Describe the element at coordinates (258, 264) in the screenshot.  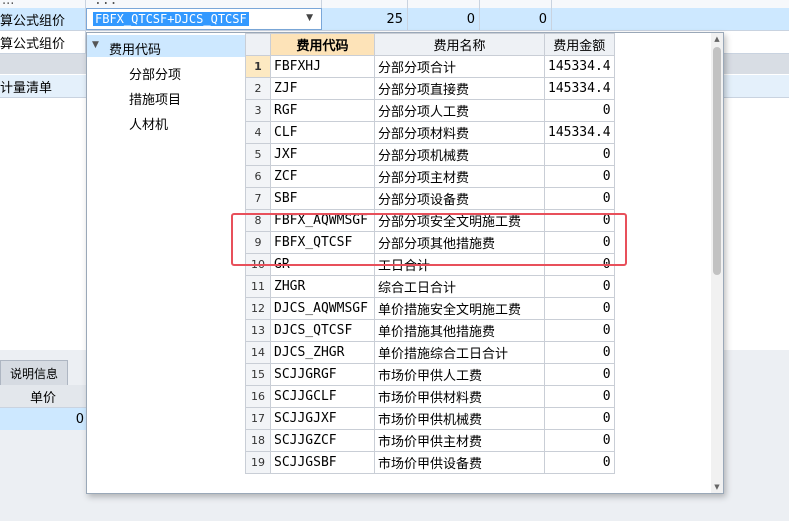
I see `row-number: 10` at that location.